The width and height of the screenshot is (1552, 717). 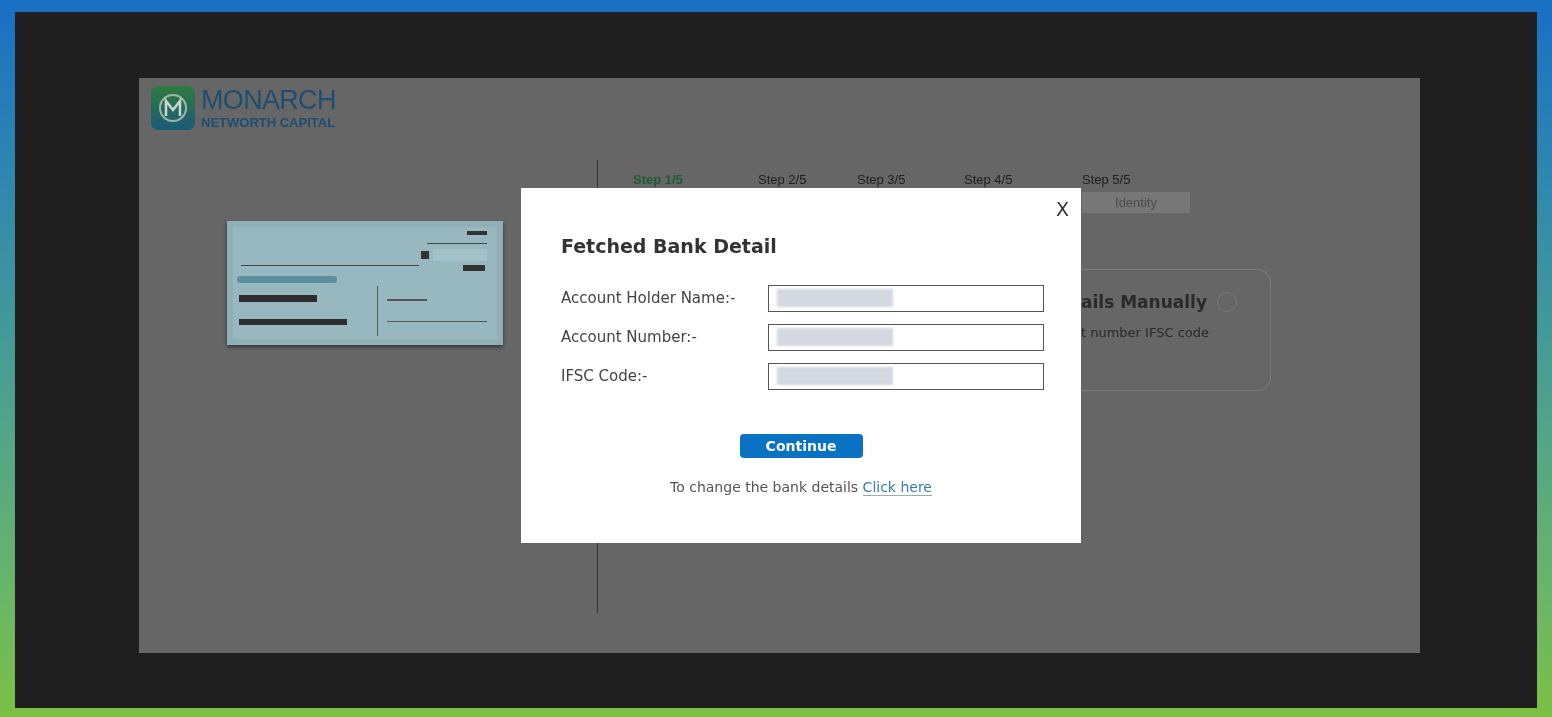 What do you see at coordinates (268, 100) in the screenshot?
I see `brand-name: MONARCH` at bounding box center [268, 100].